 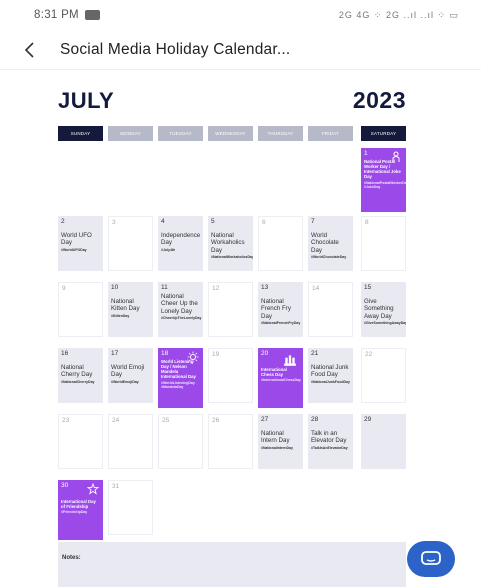 I want to click on back-button, so click(x=30, y=50).